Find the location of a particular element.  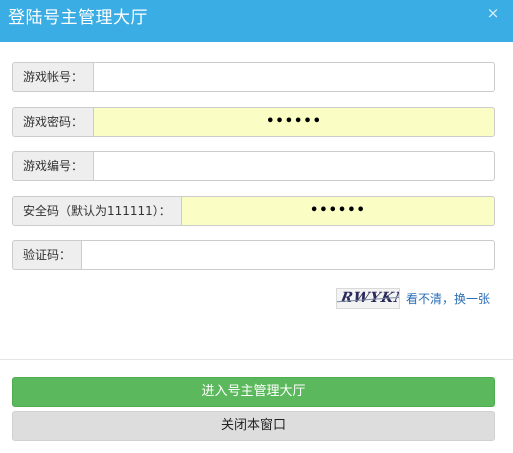

captcha-image: RWYKM is located at coordinates (368, 298).